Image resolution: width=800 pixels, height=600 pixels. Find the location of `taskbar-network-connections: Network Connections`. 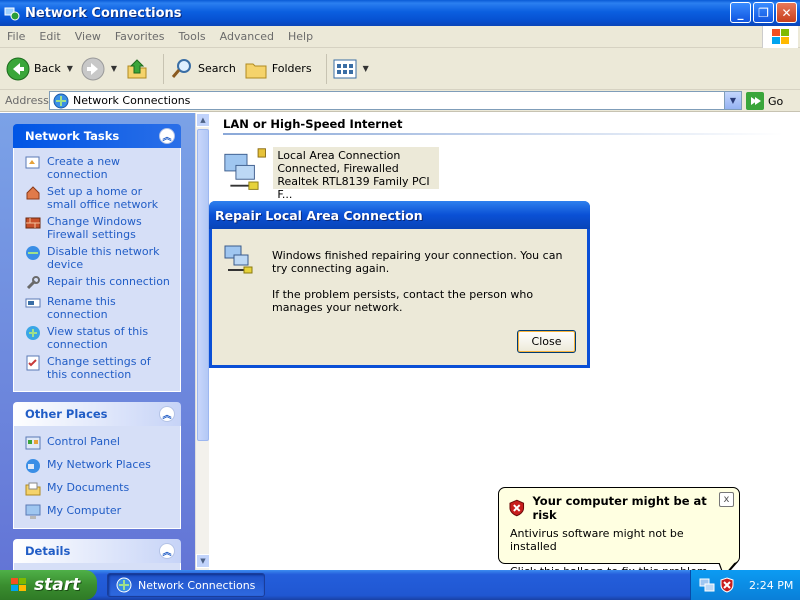

taskbar-network-connections: Network Connections is located at coordinates (186, 585).